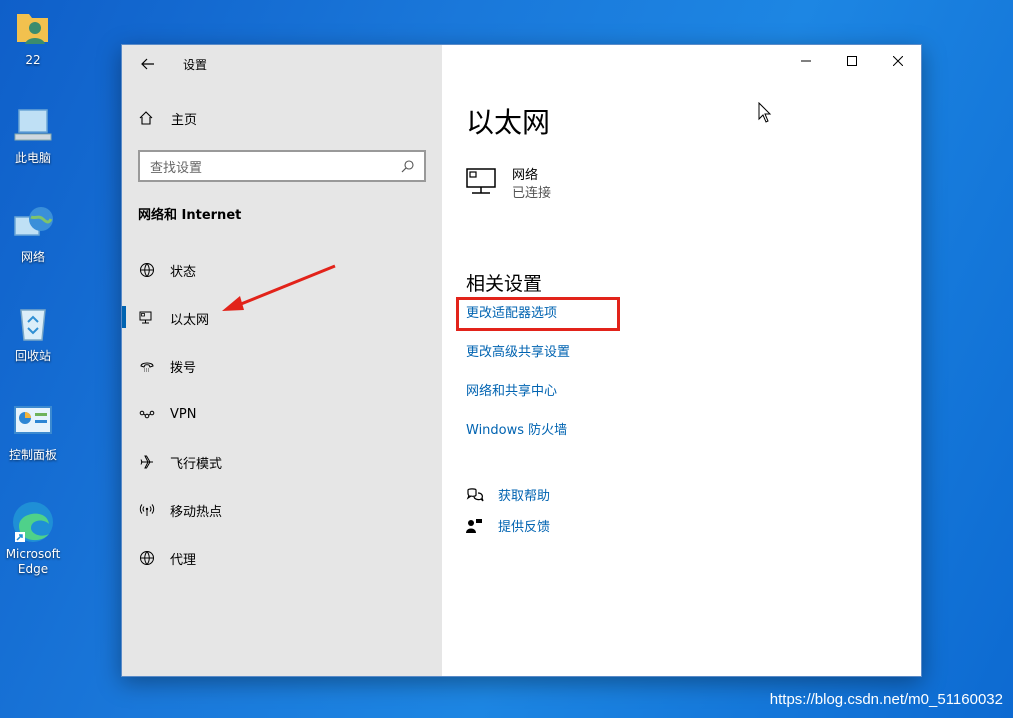  I want to click on link-network-sharing-center: 网络和共享中心, so click(511, 389).